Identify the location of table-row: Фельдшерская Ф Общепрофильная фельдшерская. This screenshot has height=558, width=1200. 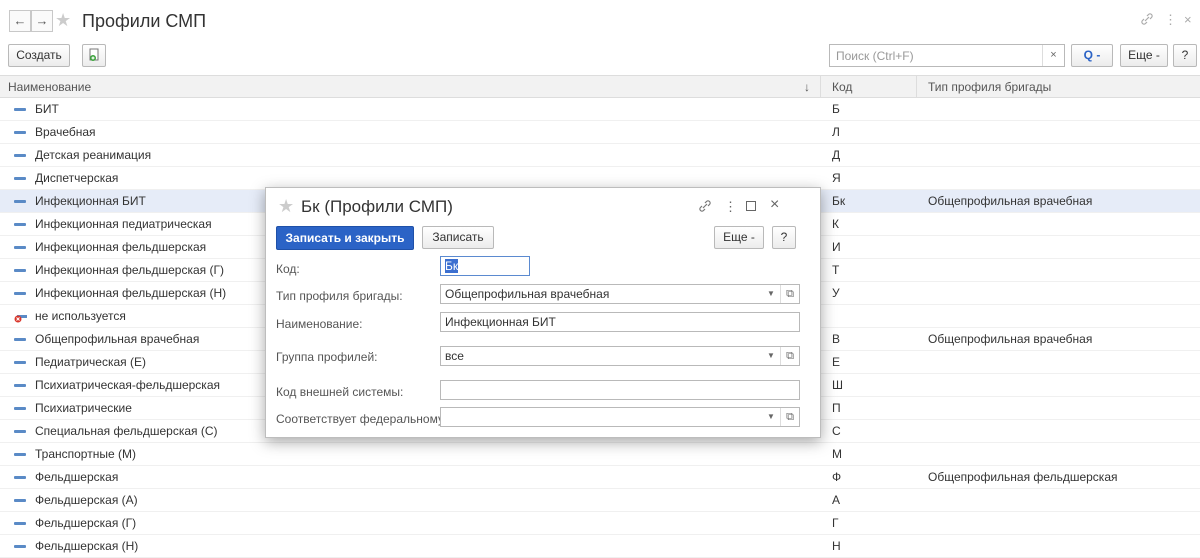
(600, 477).